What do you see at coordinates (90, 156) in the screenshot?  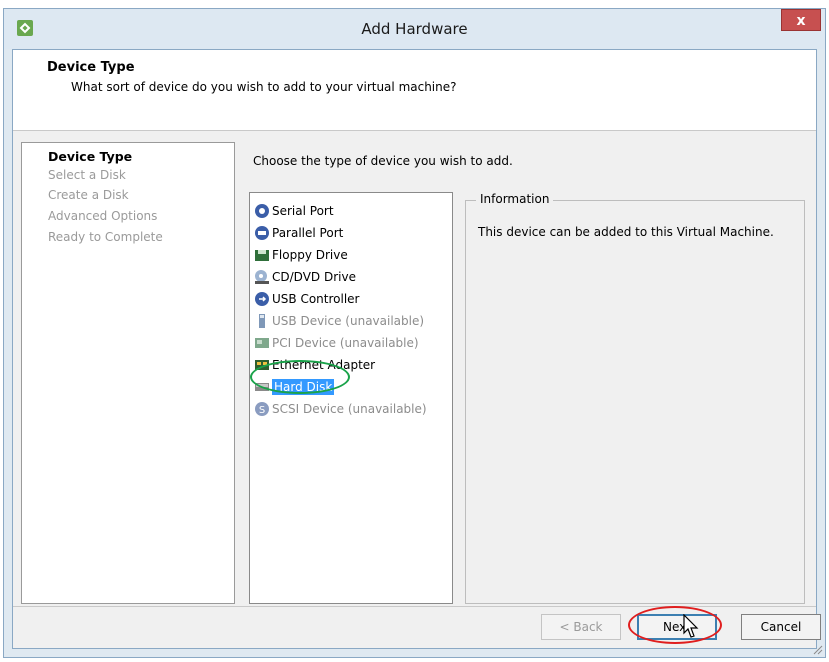 I see `step-device-type: Device Type` at bounding box center [90, 156].